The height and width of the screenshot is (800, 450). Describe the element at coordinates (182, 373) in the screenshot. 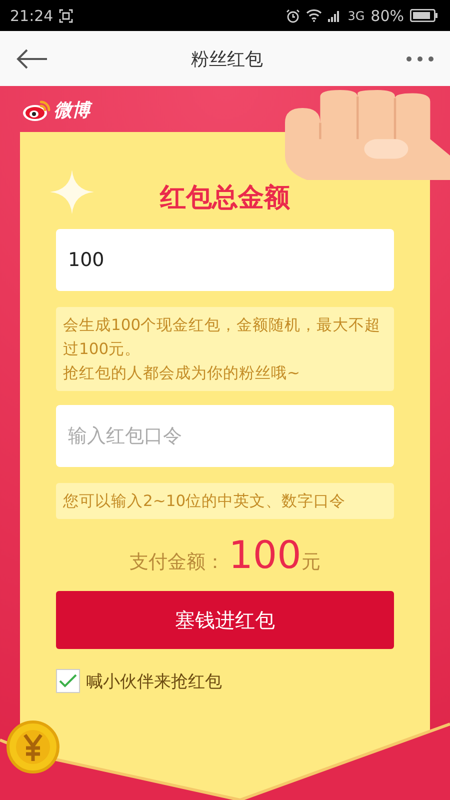

I see `amount-tip: 抢红包的人都会成为你的粉丝哦~` at that location.